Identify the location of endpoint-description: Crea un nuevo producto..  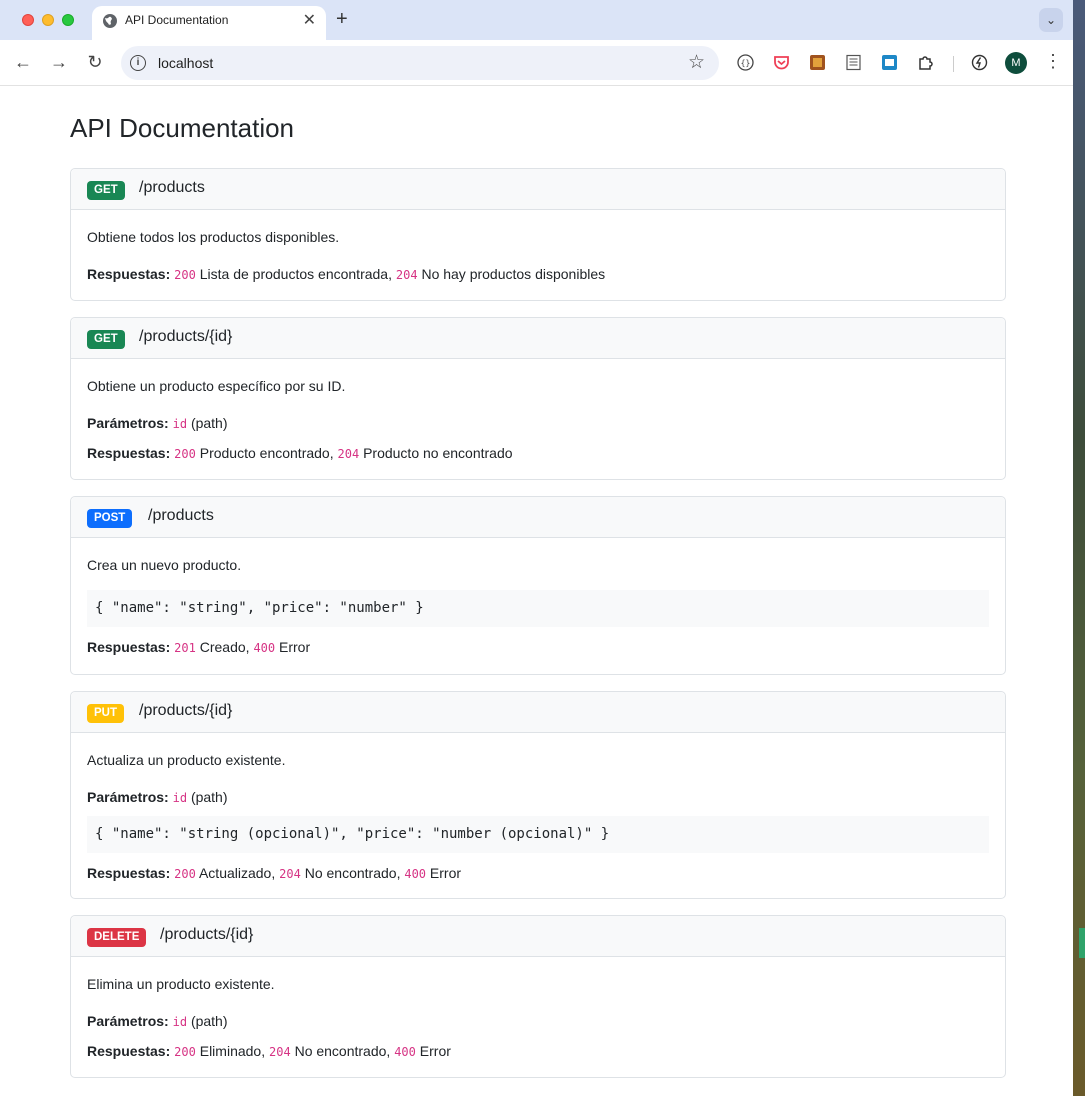
(164, 565).